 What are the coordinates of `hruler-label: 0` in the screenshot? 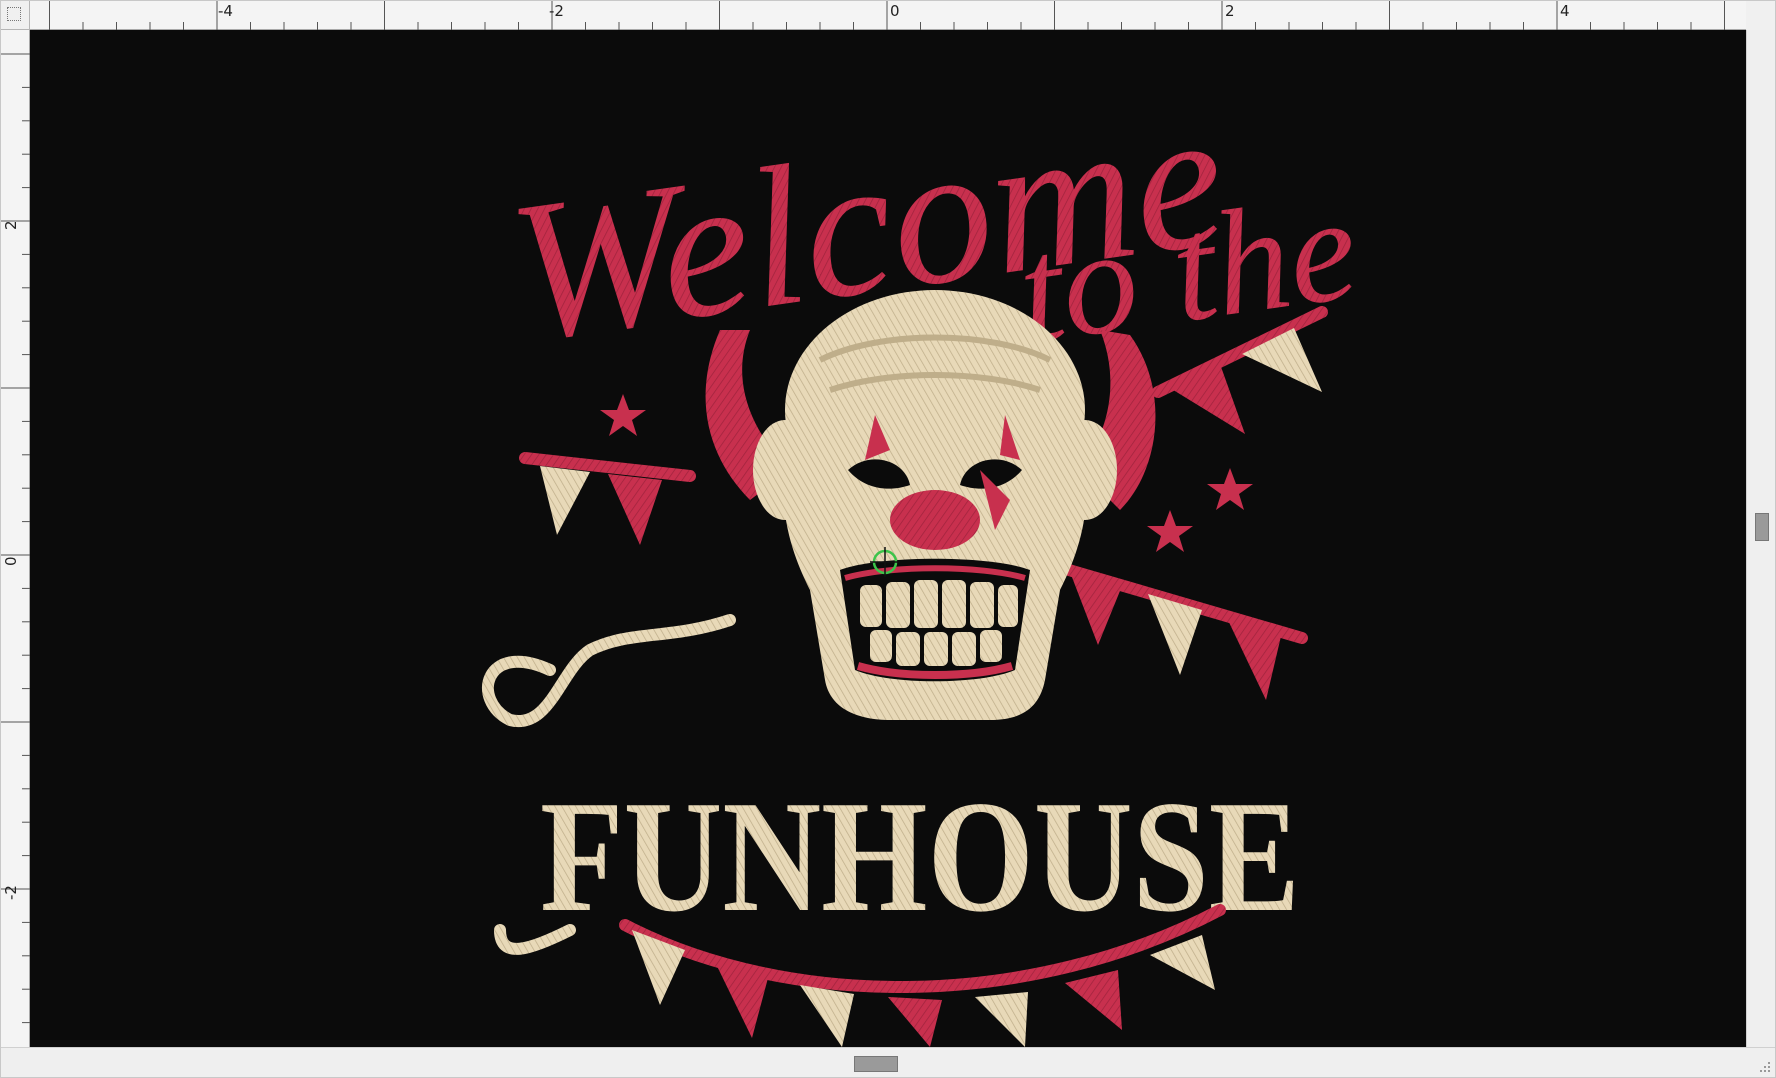 It's located at (895, 11).